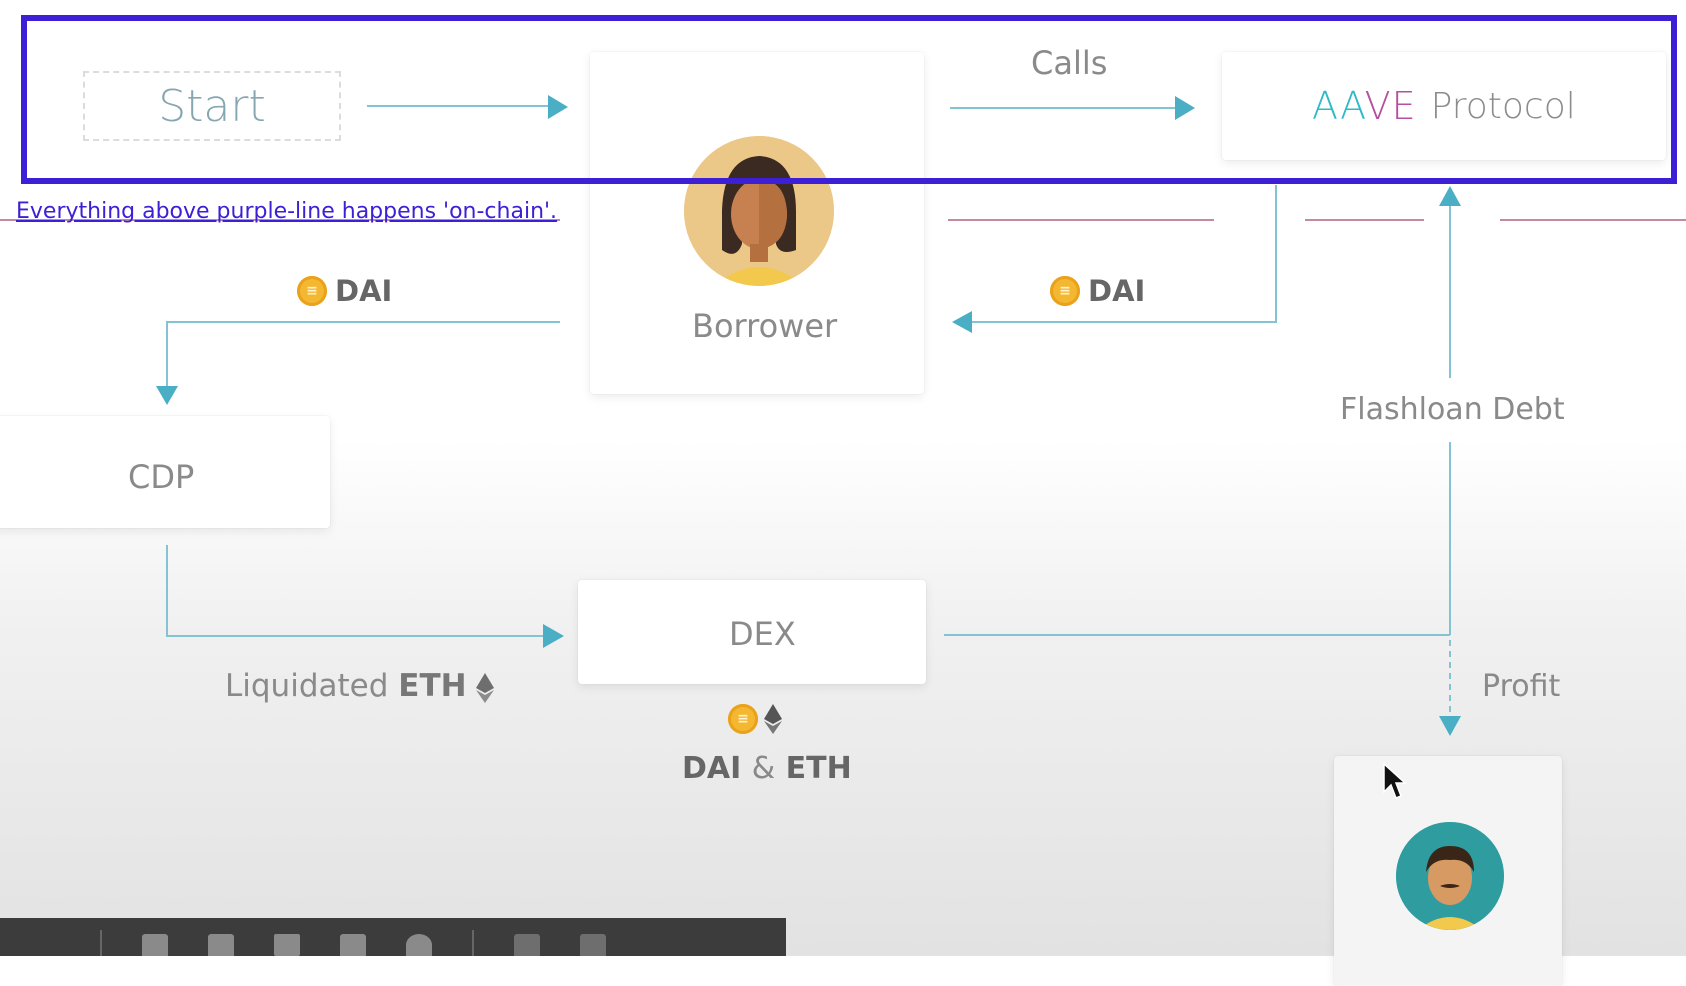 This screenshot has height=986, width=1686. What do you see at coordinates (527, 945) in the screenshot?
I see `fullscreen-icon` at bounding box center [527, 945].